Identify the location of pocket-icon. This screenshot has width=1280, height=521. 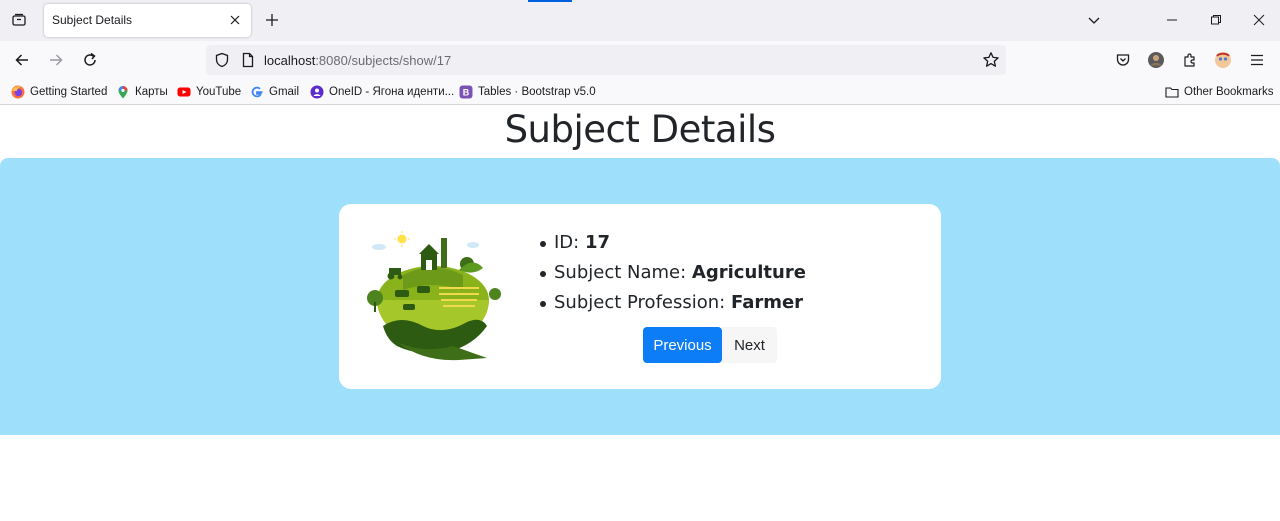
(1123, 60).